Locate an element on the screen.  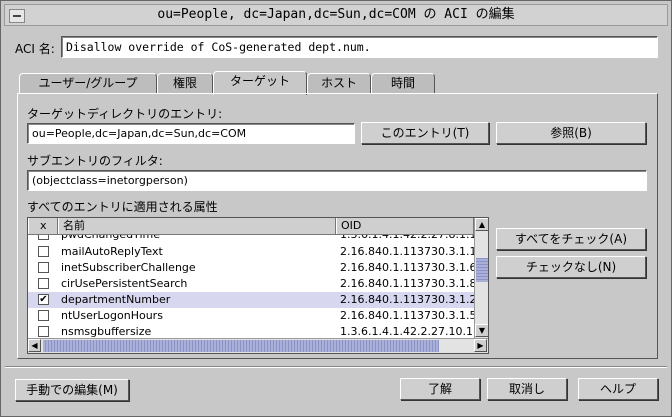
row-name: ntUserLogonHours is located at coordinates (112, 315).